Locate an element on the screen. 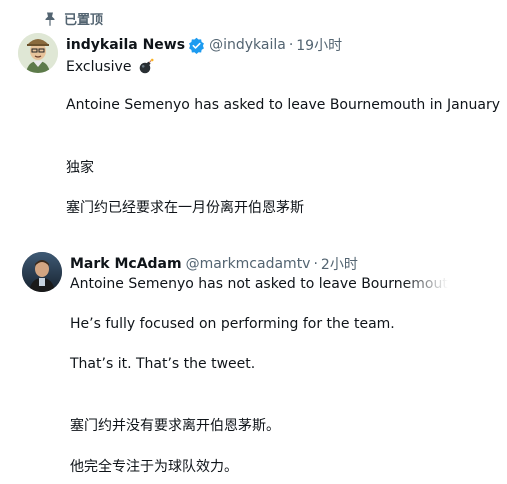 This screenshot has width=507, height=484. pin-icon is located at coordinates (50, 19).